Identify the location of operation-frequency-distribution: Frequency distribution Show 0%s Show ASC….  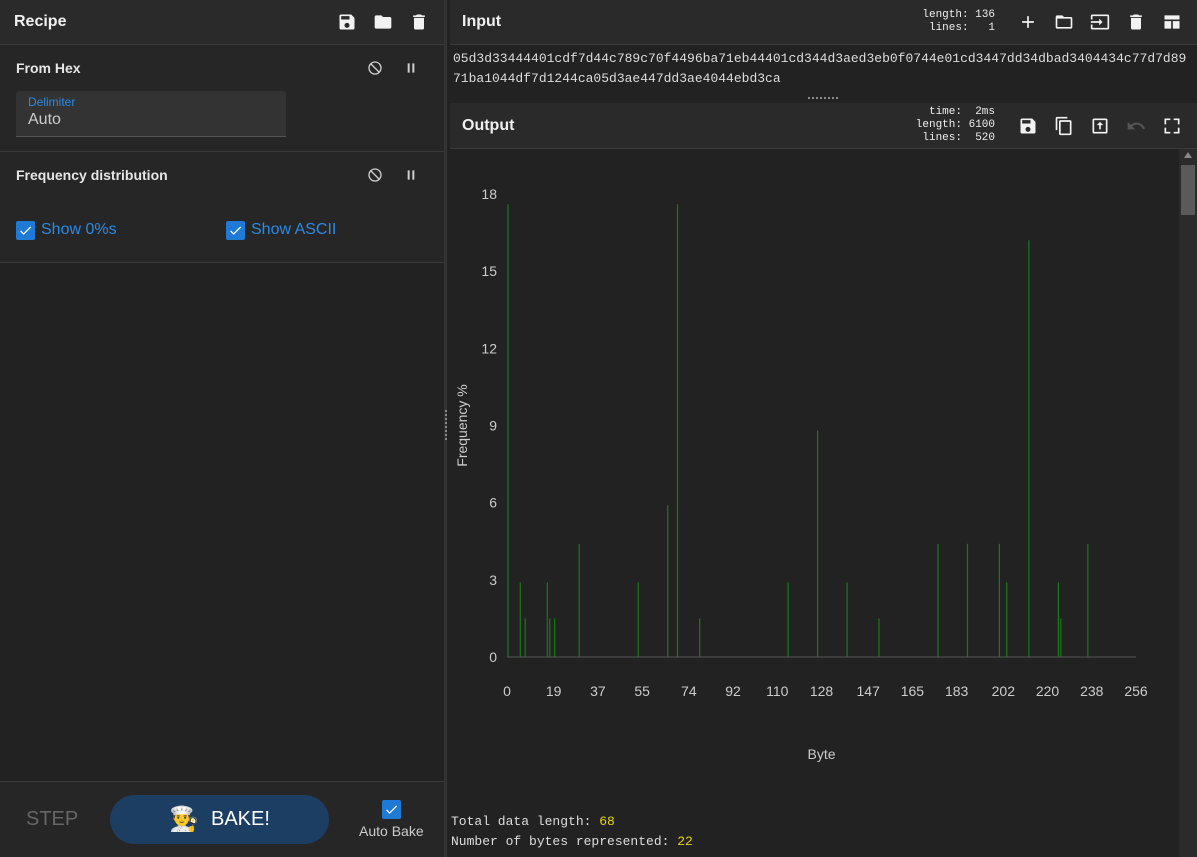
(222, 207).